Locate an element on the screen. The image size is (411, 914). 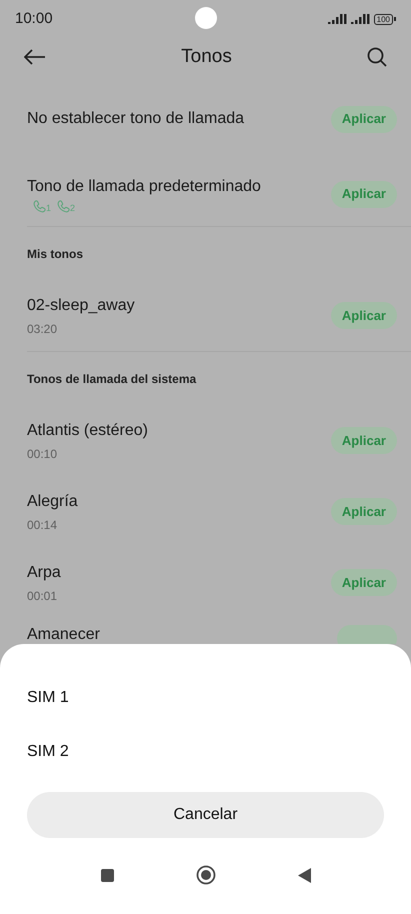
section-heading: Tonos de llamada del sistema is located at coordinates (111, 379).